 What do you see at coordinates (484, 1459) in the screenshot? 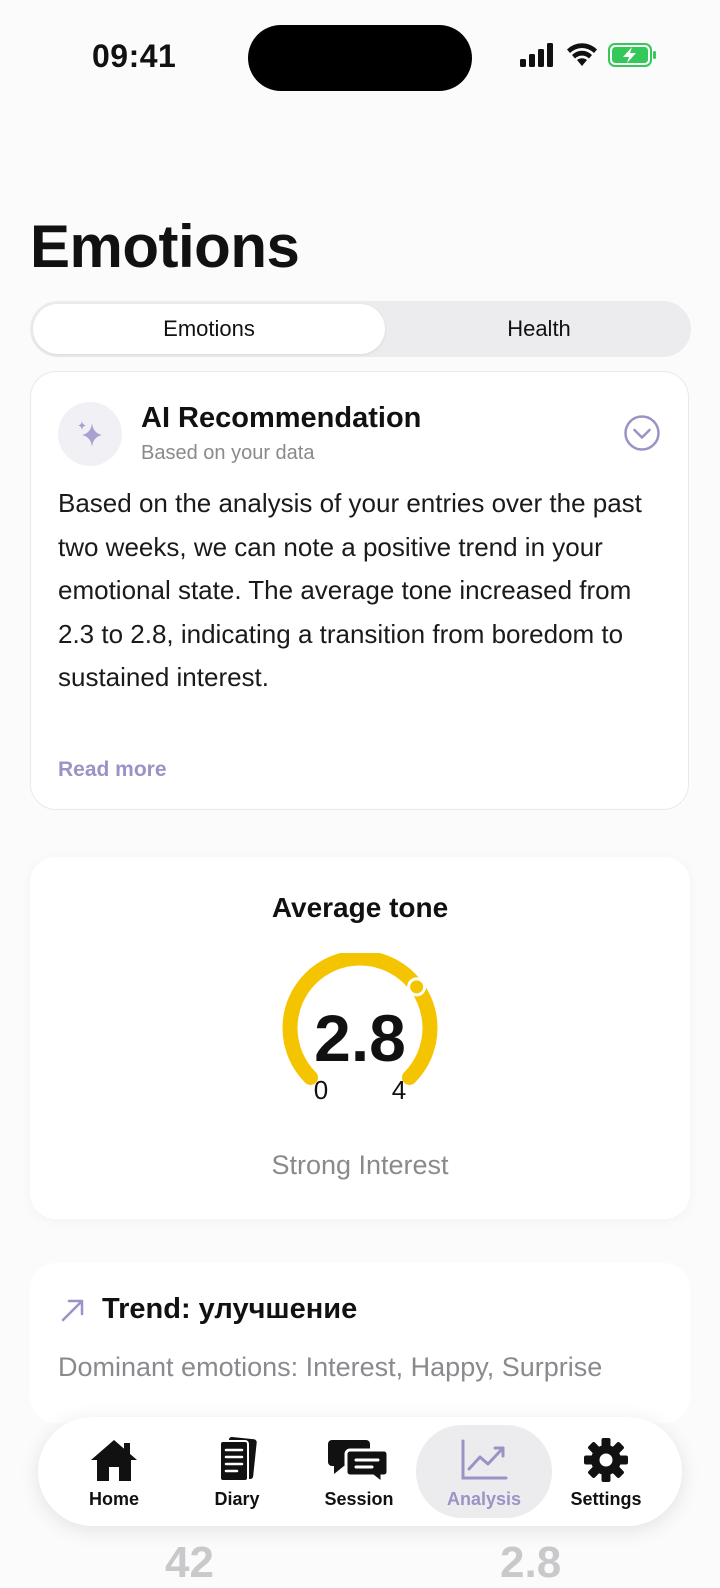
I see `chart-icon` at bounding box center [484, 1459].